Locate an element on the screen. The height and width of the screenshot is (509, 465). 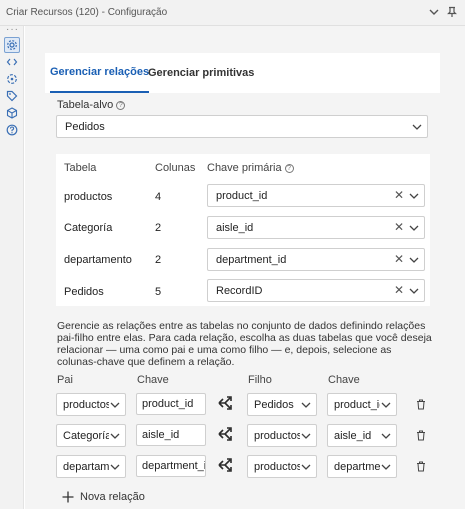
relation-header-child: Filho is located at coordinates (260, 380).